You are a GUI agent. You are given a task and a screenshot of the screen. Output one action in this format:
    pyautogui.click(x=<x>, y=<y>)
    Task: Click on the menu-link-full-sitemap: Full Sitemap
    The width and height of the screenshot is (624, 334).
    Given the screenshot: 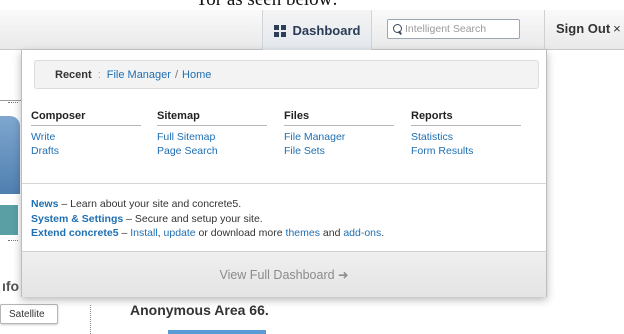 What is the action you would take?
    pyautogui.click(x=212, y=137)
    